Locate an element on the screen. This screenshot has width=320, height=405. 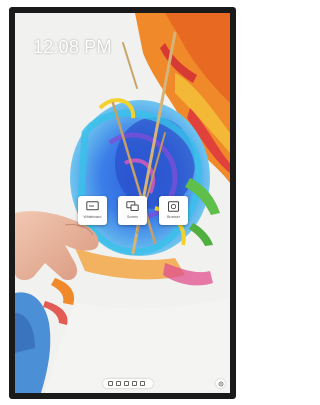
home-icon is located at coordinates (110, 383).